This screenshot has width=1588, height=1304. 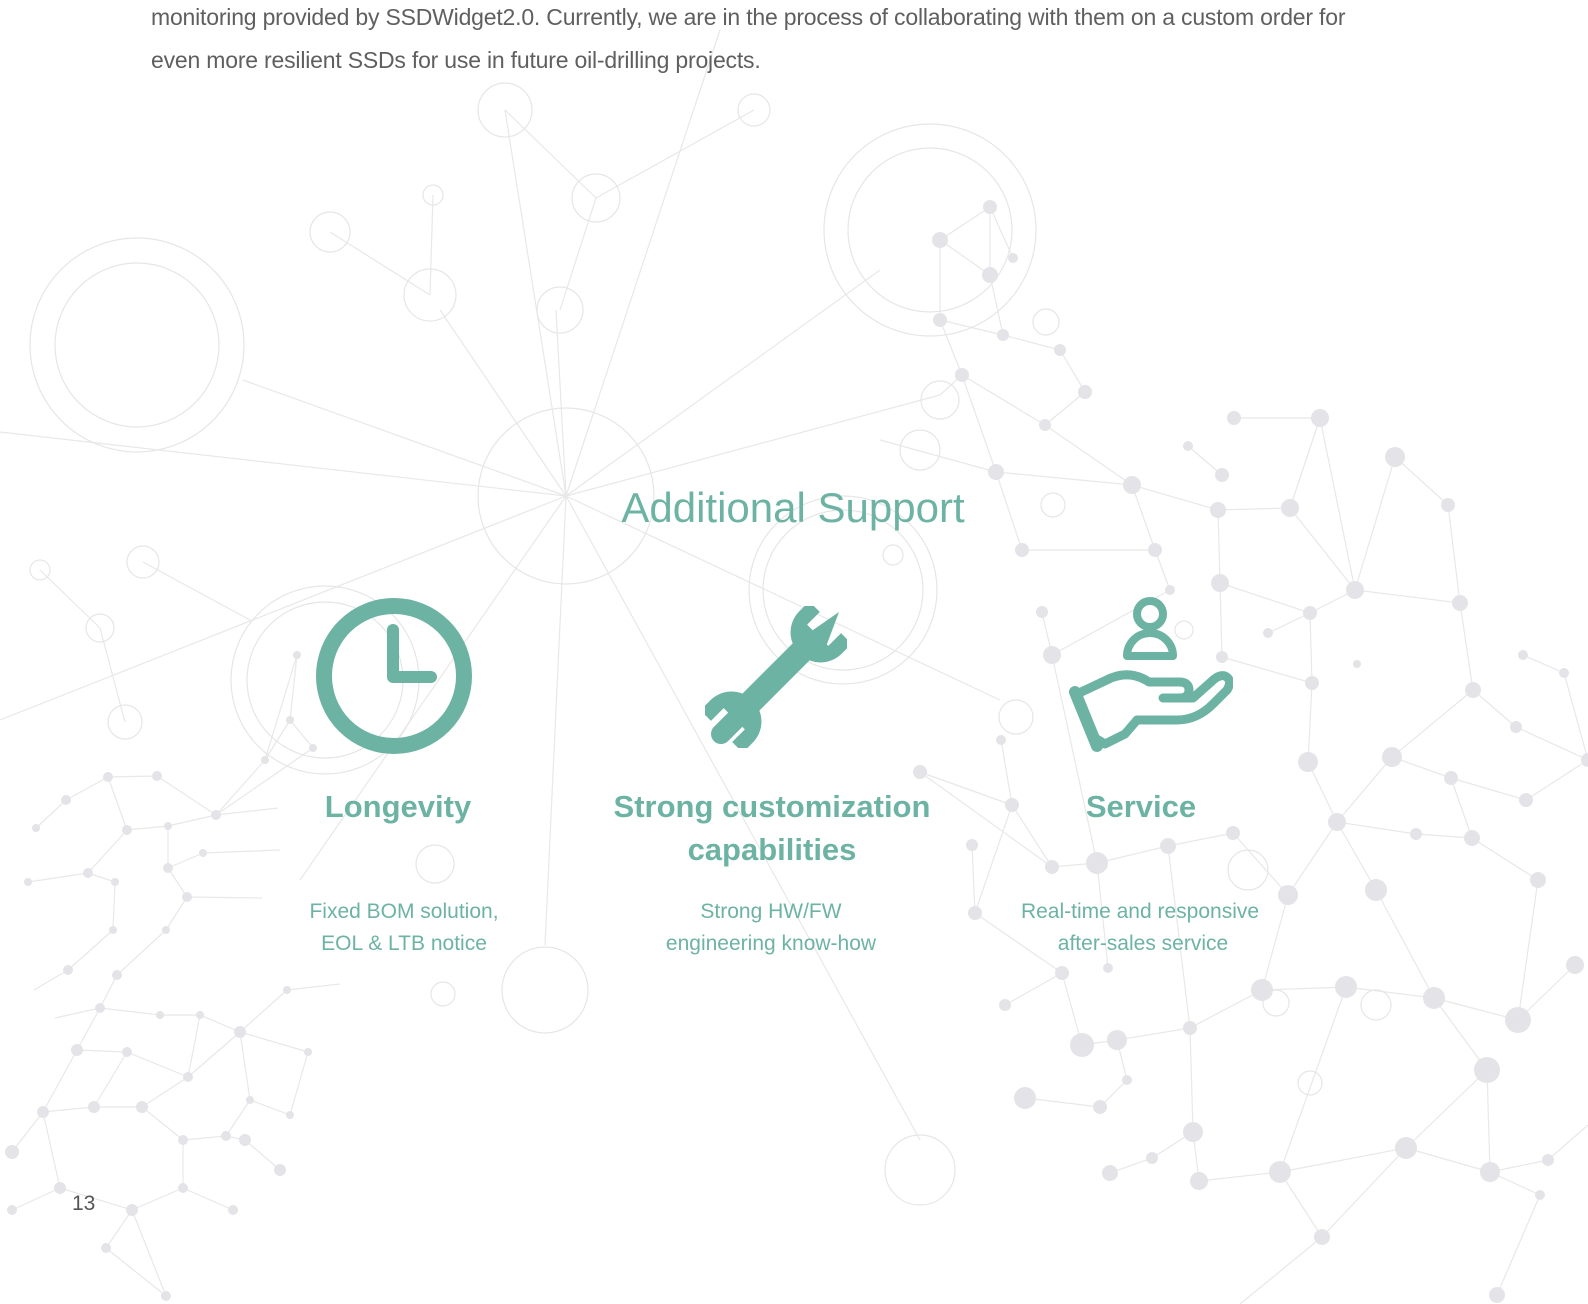 I want to click on feature-title: Service, so click(x=1141, y=806).